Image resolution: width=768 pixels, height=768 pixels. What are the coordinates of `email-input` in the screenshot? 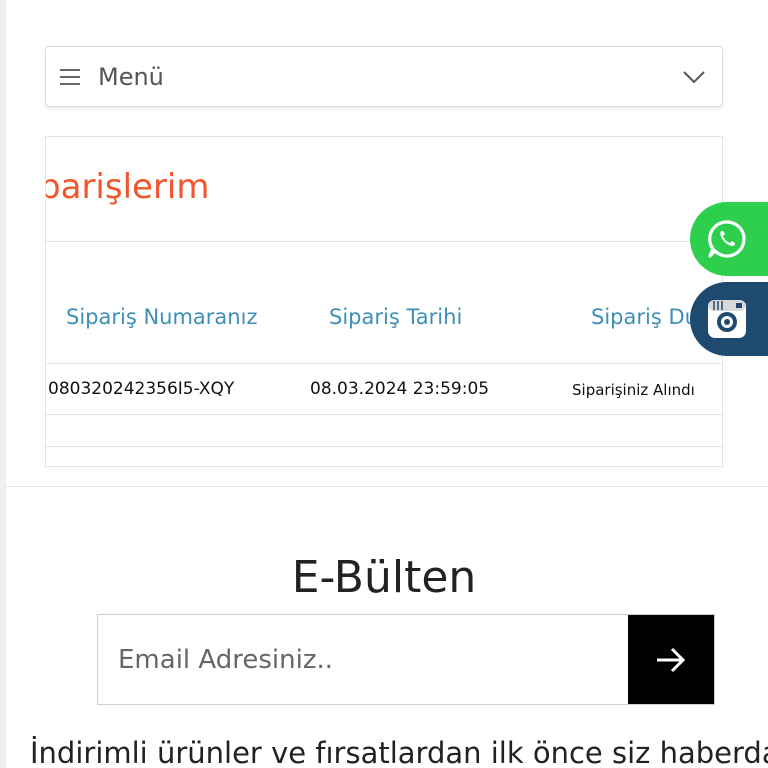 It's located at (363, 659).